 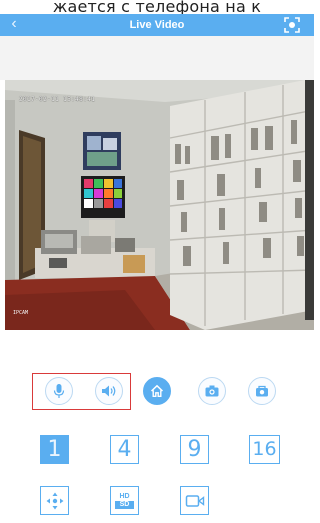 I want to click on caption-text: жается с телефона на к, so click(x=157, y=7).